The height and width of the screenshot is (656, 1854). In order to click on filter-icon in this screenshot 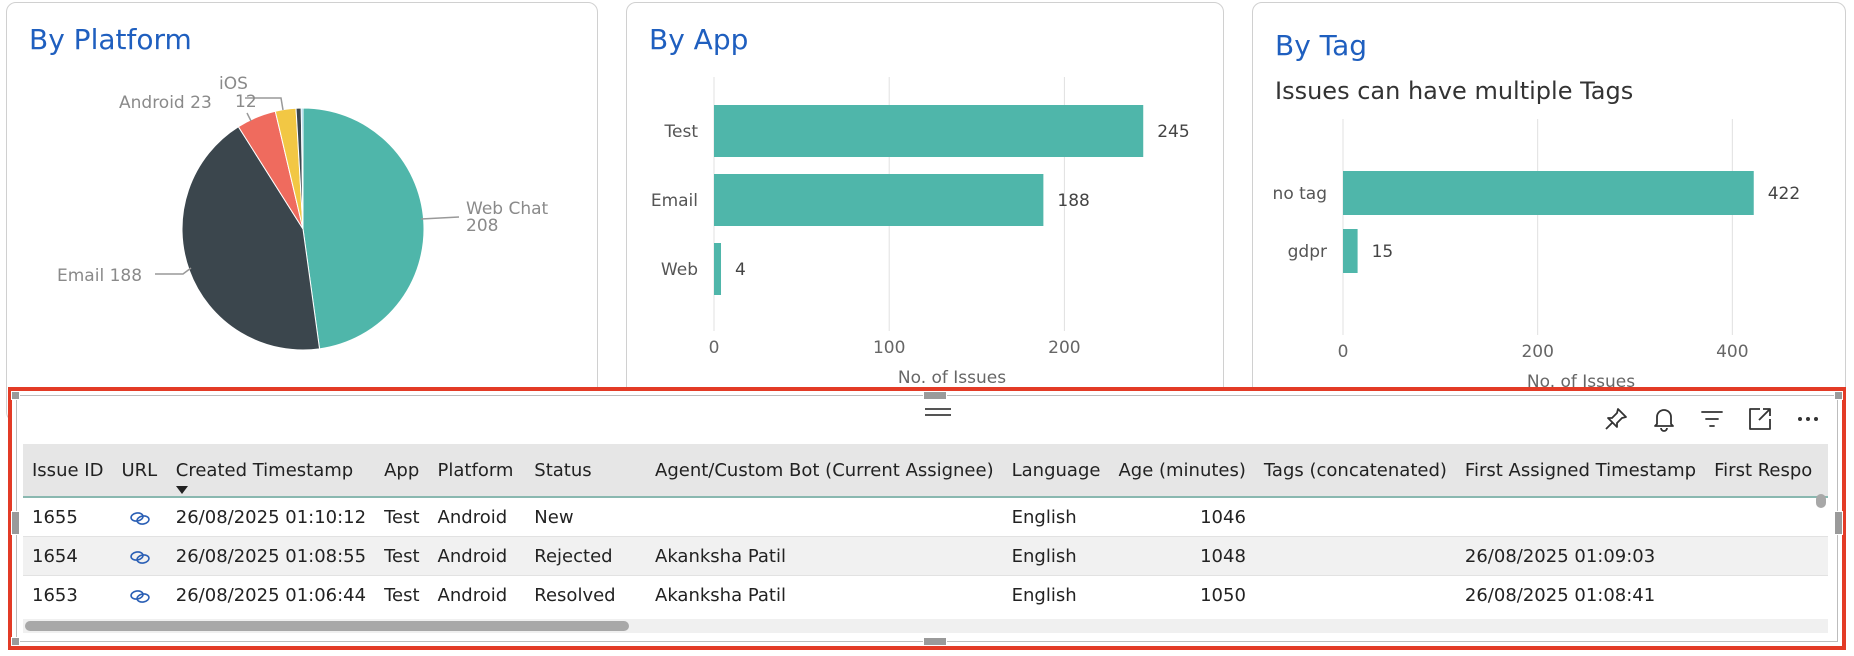, I will do `click(1712, 419)`.